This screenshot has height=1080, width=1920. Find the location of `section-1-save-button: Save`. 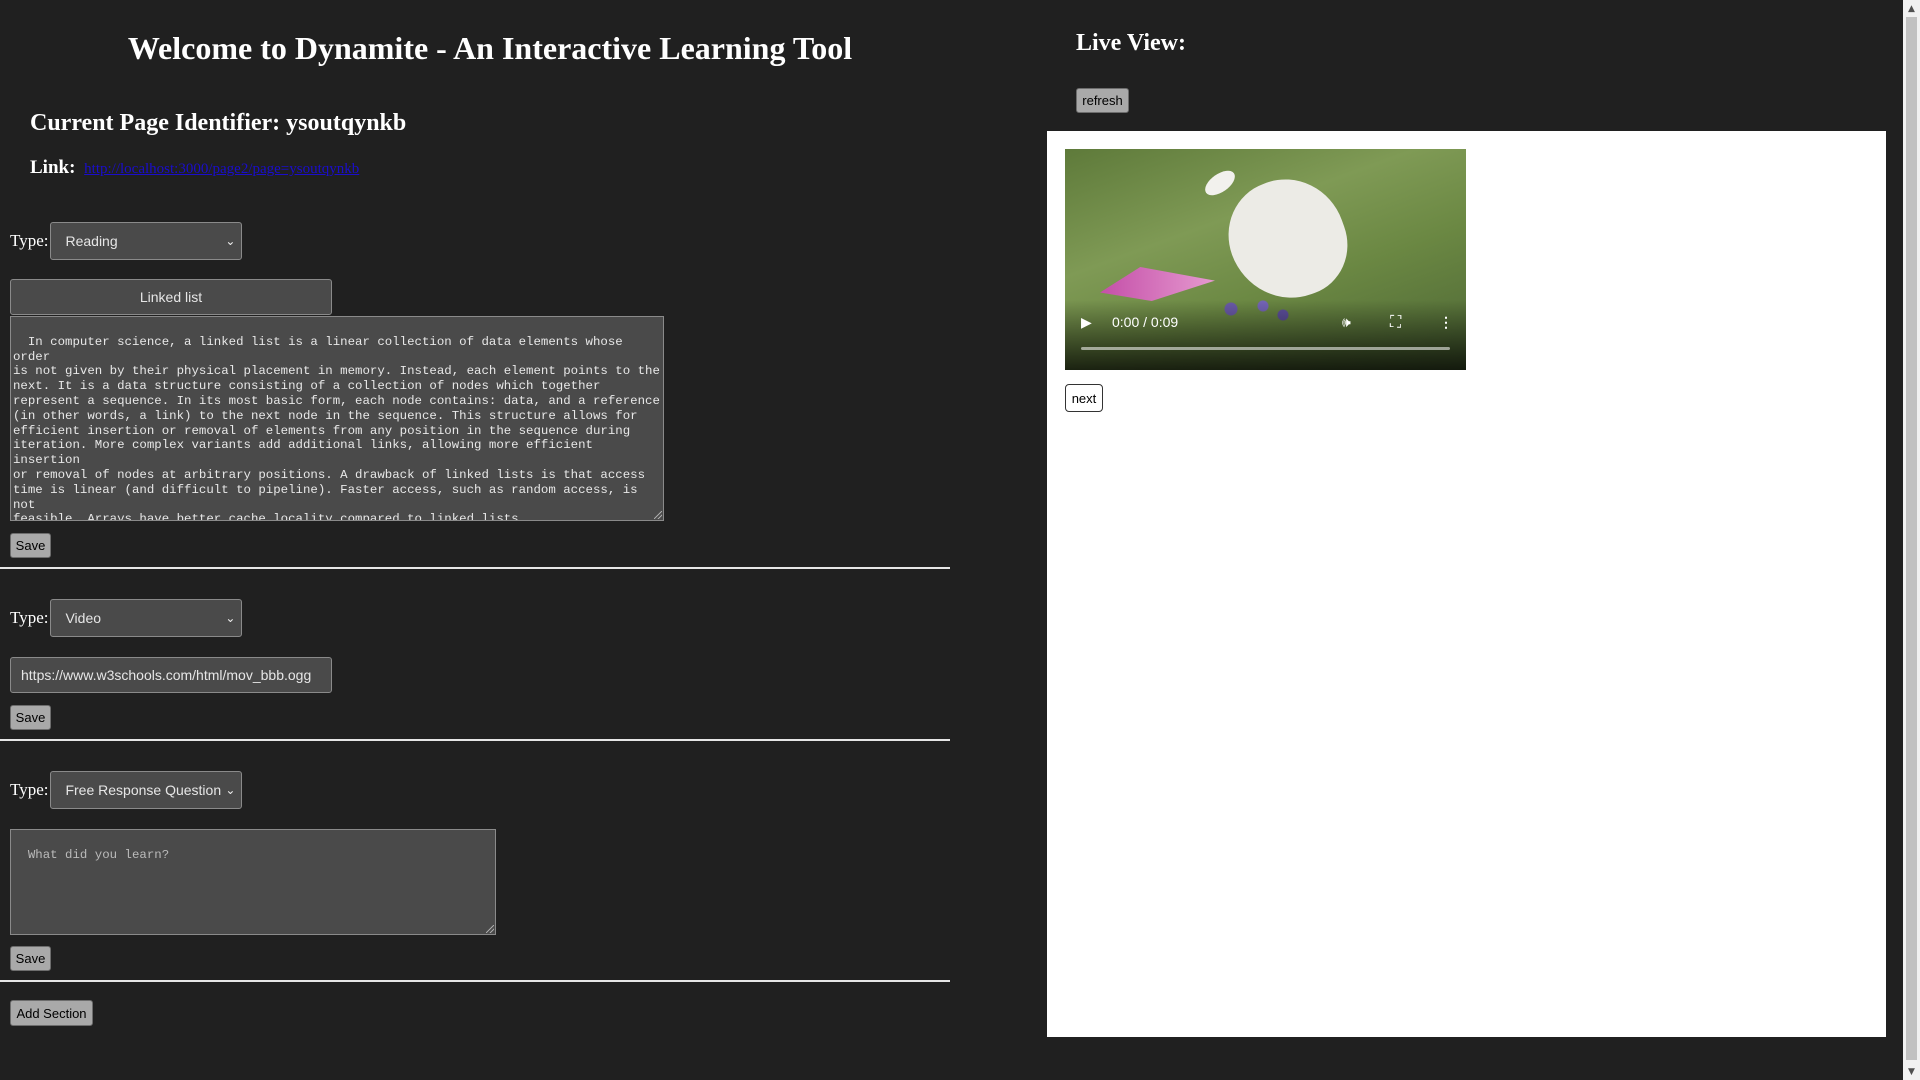

section-1-save-button: Save is located at coordinates (30, 545).